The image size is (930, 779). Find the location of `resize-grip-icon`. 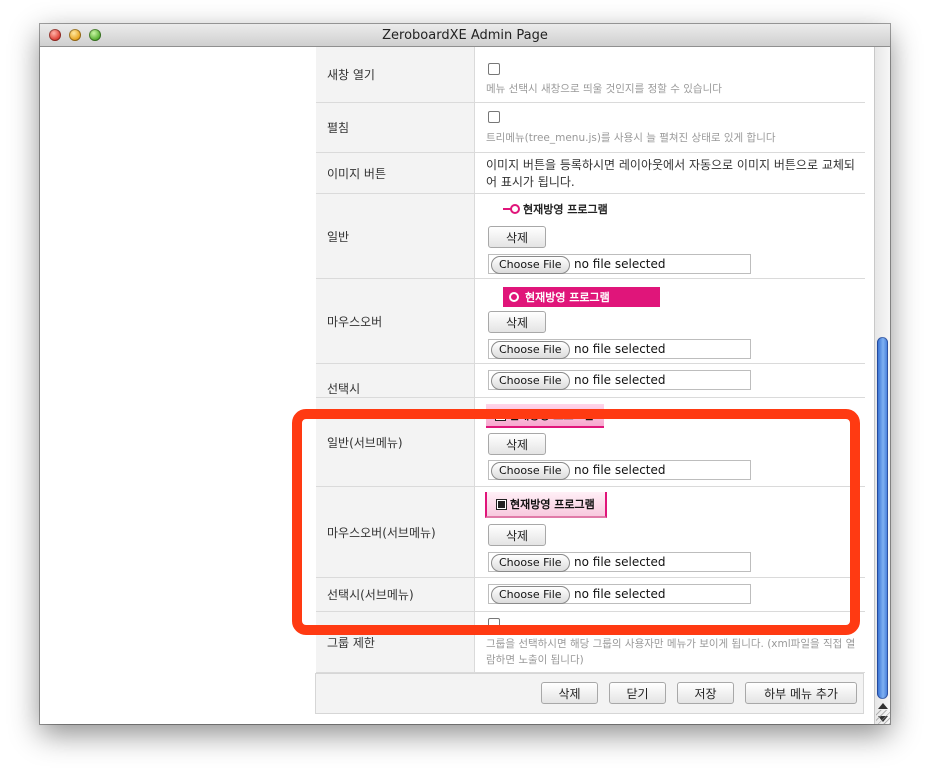

resize-grip-icon is located at coordinates (883, 717).